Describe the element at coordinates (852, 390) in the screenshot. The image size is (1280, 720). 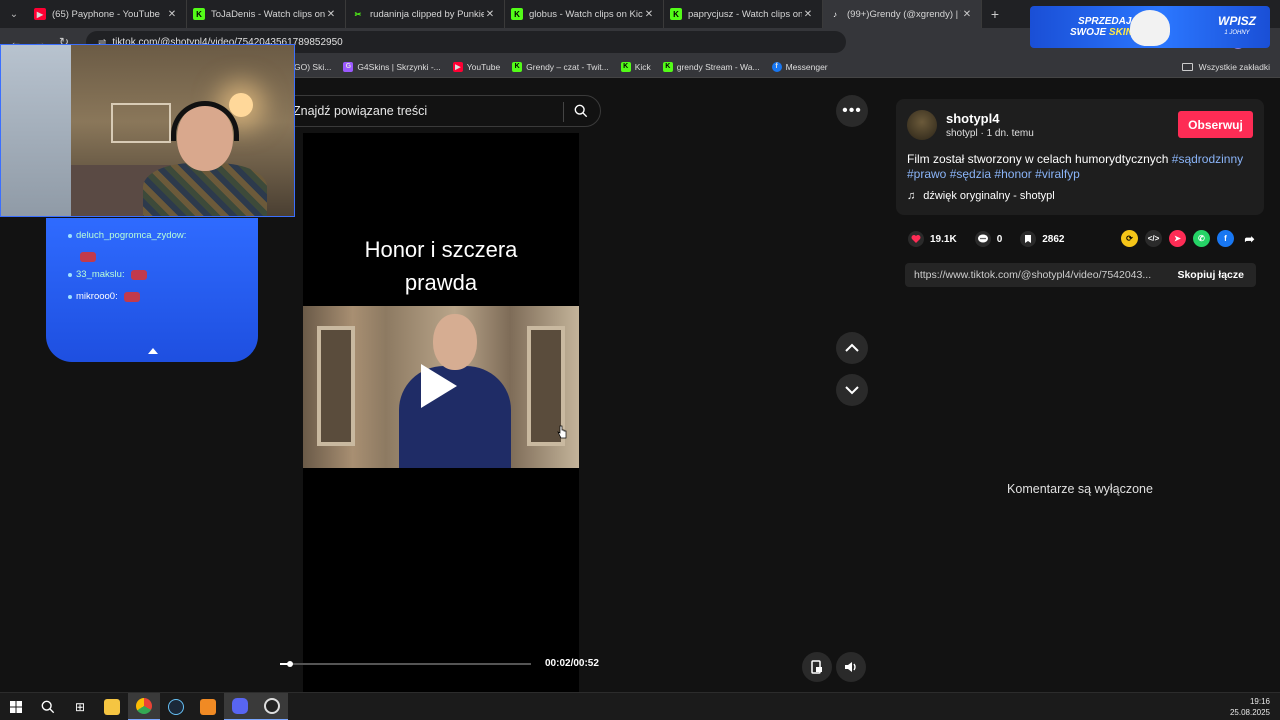
I see `next-video-chevron-down-icon` at that location.